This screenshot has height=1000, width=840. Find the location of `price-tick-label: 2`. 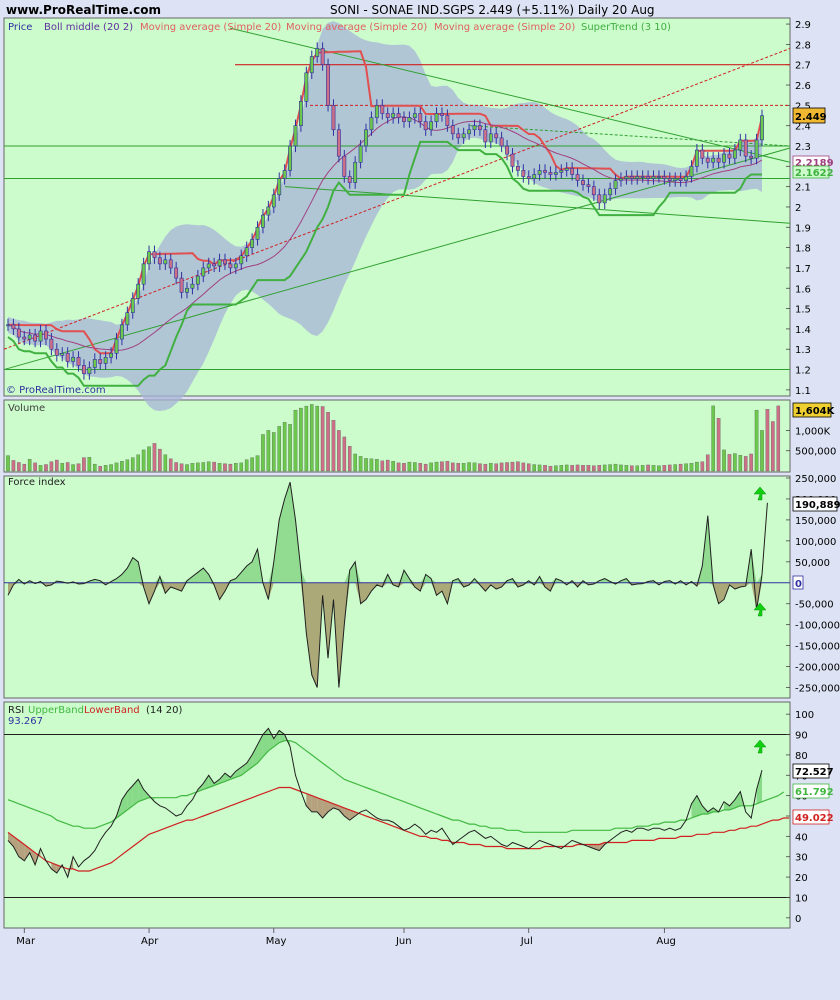

price-tick-label: 2 is located at coordinates (798, 208).